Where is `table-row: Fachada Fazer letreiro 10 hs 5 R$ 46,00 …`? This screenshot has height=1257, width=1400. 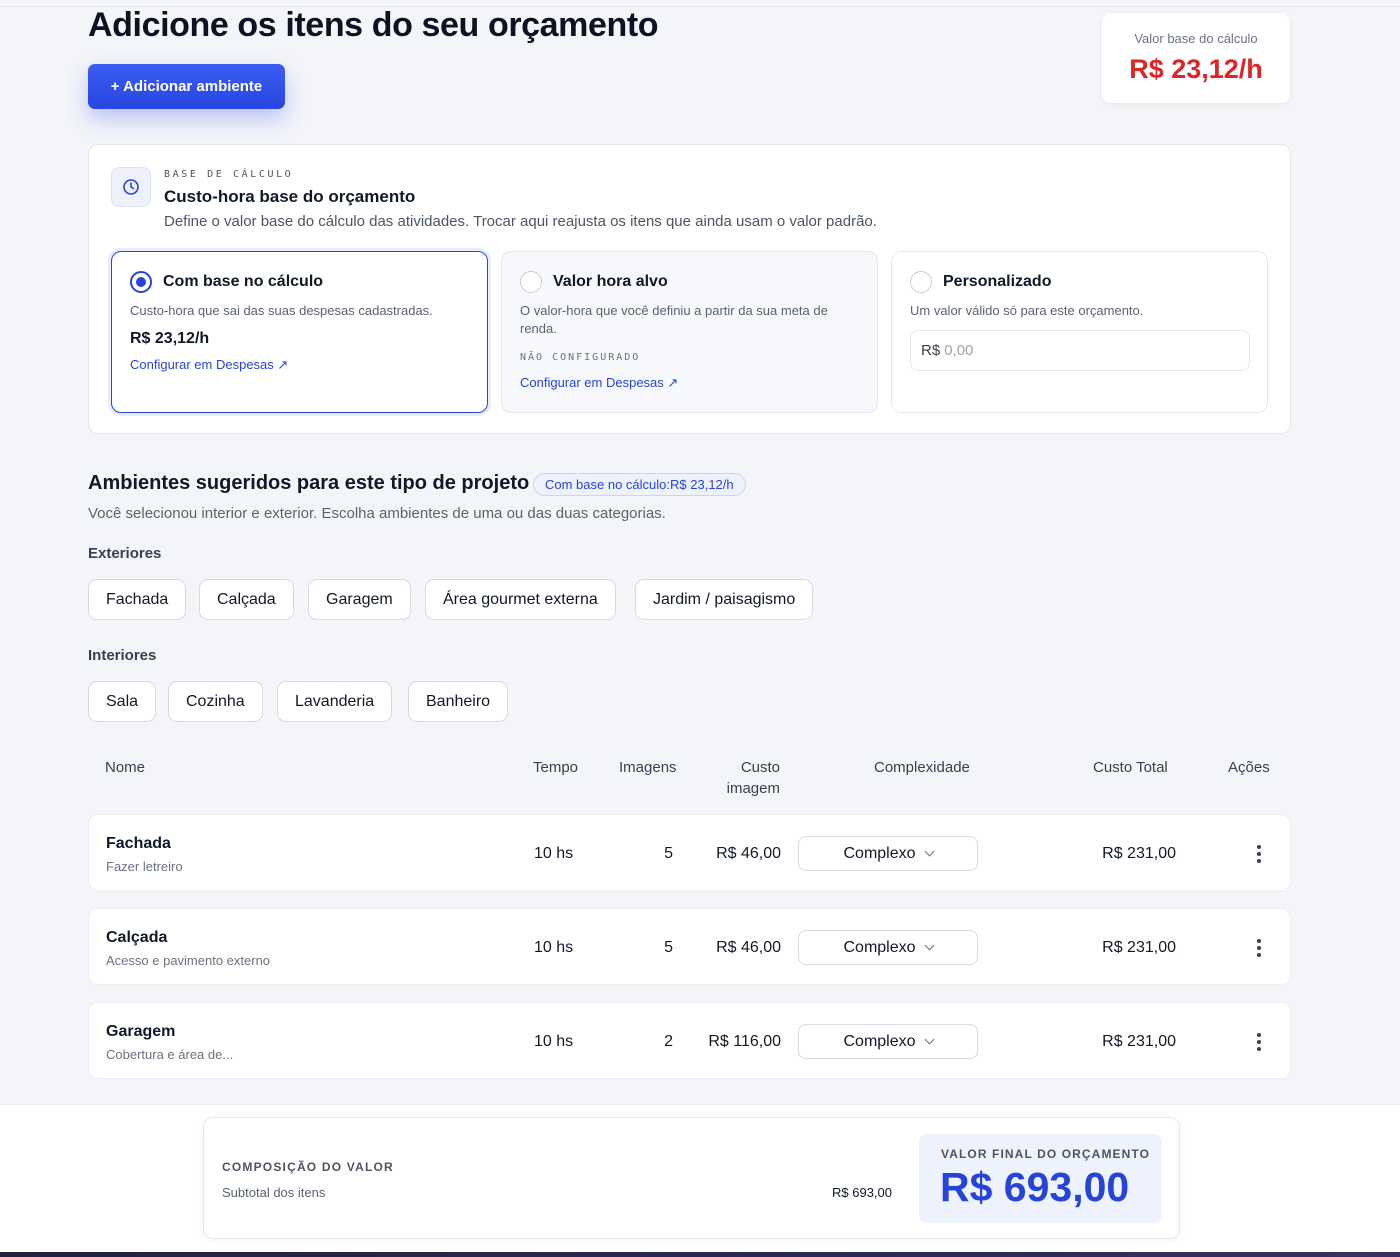
table-row: Fachada Fazer letreiro 10 hs 5 R$ 46,00 … is located at coordinates (689, 852).